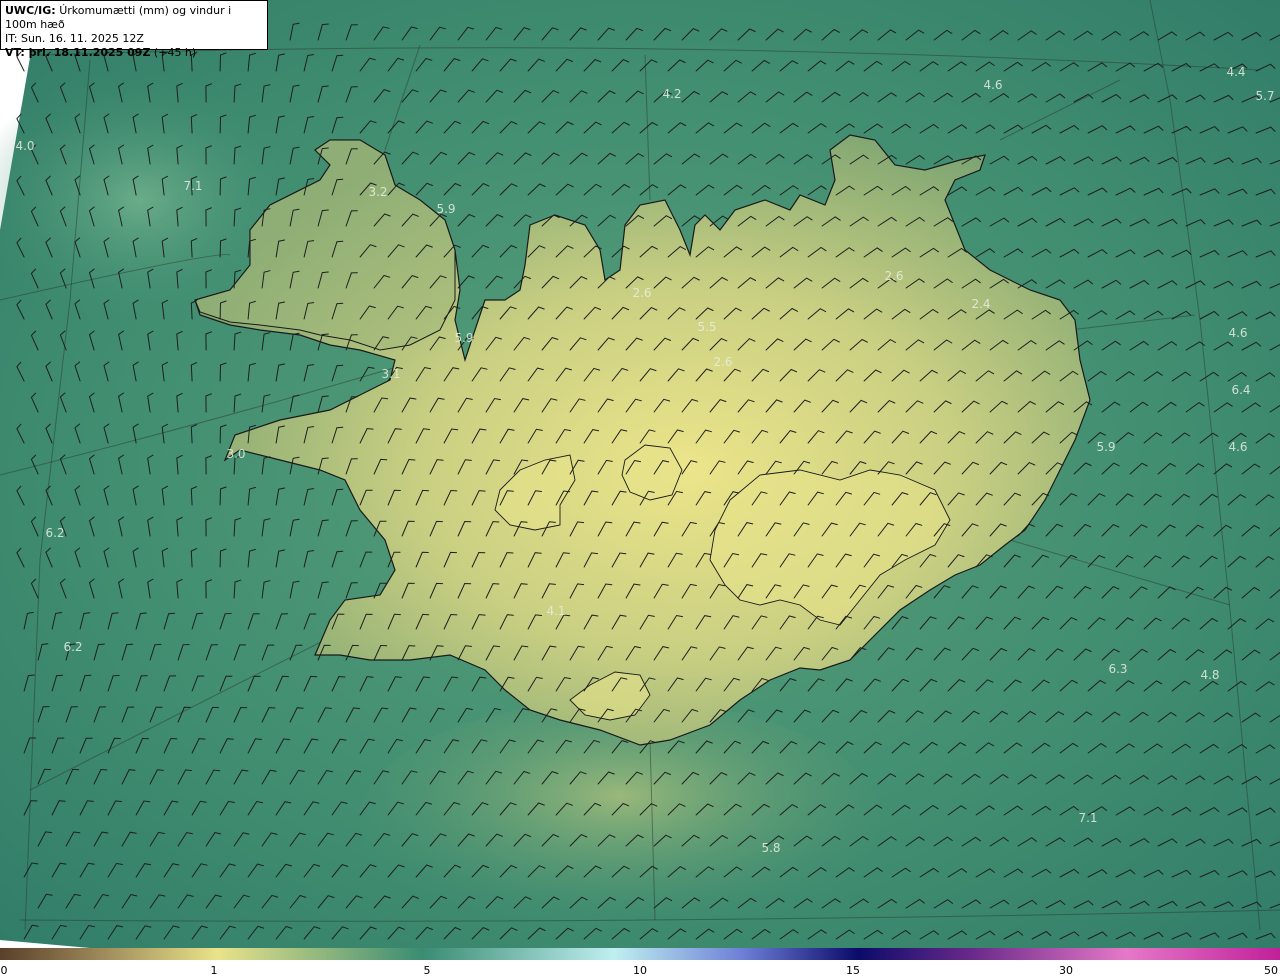 This screenshot has width=1280, height=978. What do you see at coordinates (24, 146) in the screenshot?
I see `precip-value-label: 4.0` at bounding box center [24, 146].